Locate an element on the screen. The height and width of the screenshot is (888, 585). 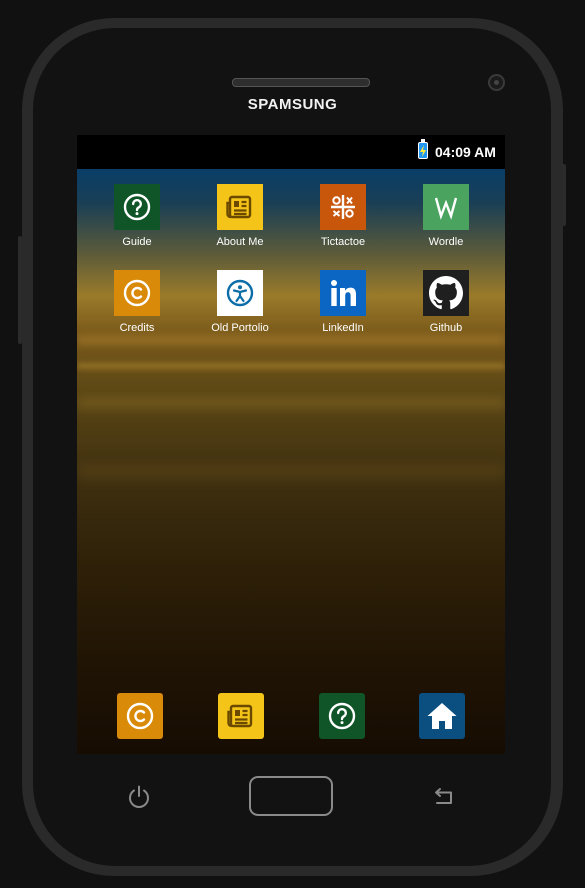
camera-icon is located at coordinates (496, 82).